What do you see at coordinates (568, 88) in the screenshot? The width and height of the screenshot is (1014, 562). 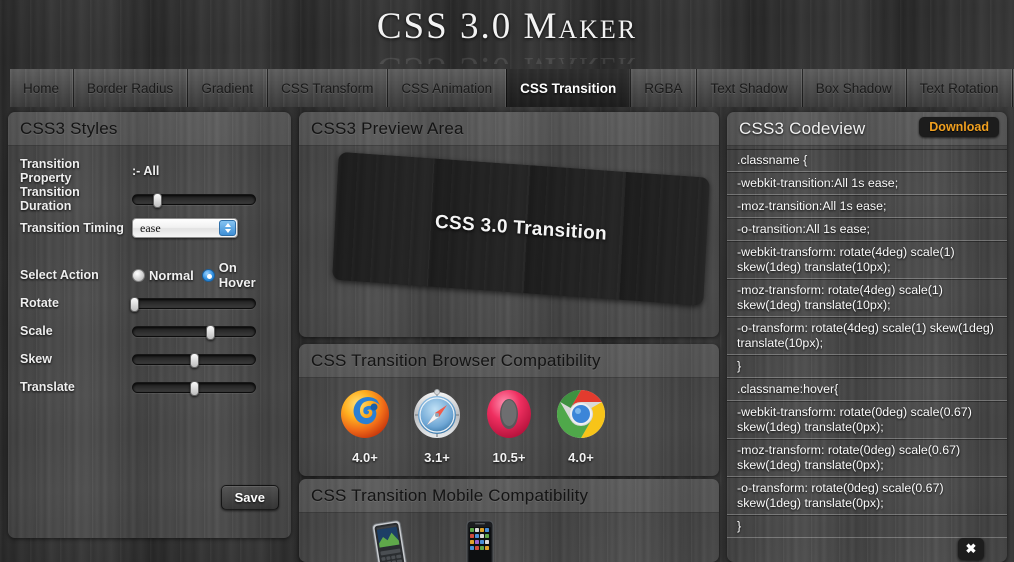 I see `tab-css-transition: CSS Transition` at bounding box center [568, 88].